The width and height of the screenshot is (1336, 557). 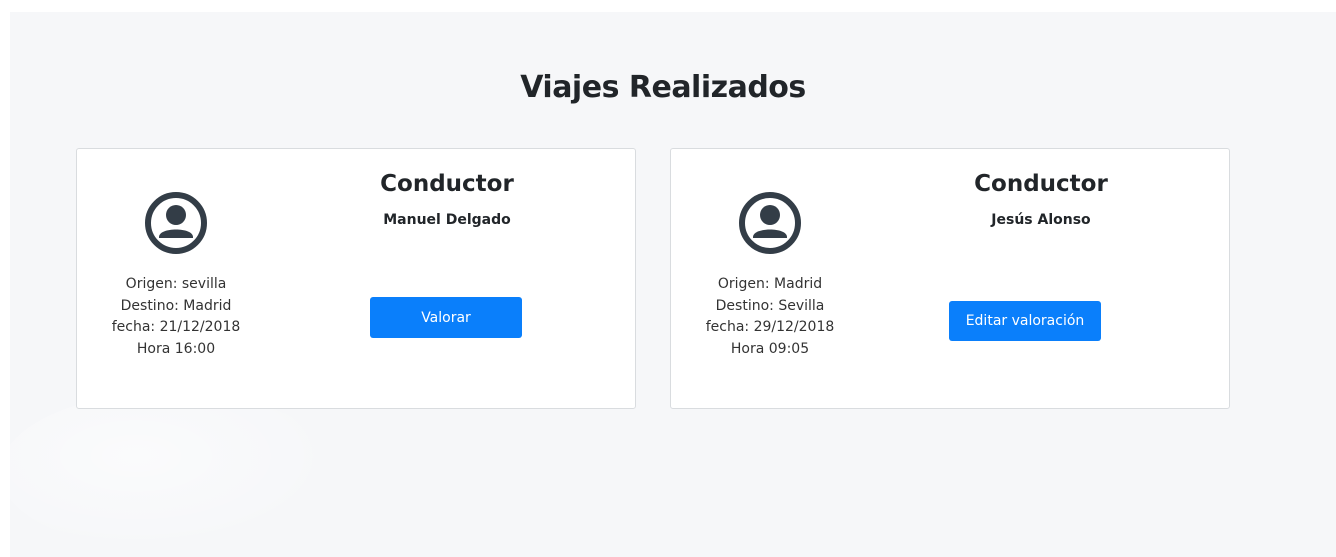 I want to click on trip-date: fecha: 21/12/2018, so click(x=176, y=327).